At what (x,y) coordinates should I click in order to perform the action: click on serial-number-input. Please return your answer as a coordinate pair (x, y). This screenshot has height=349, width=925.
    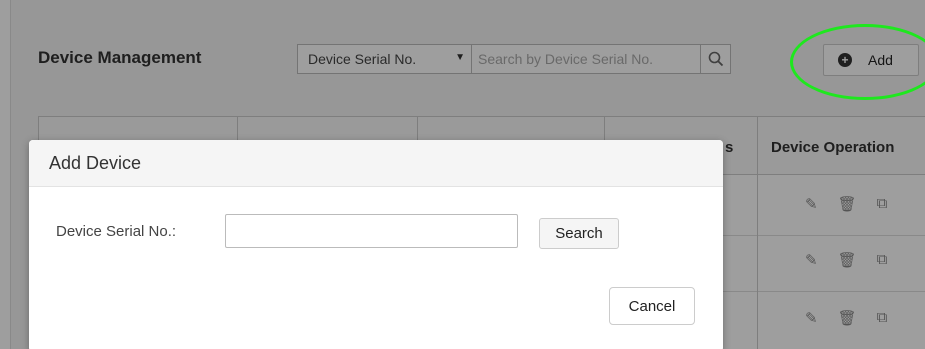
    Looking at the image, I should click on (371, 231).